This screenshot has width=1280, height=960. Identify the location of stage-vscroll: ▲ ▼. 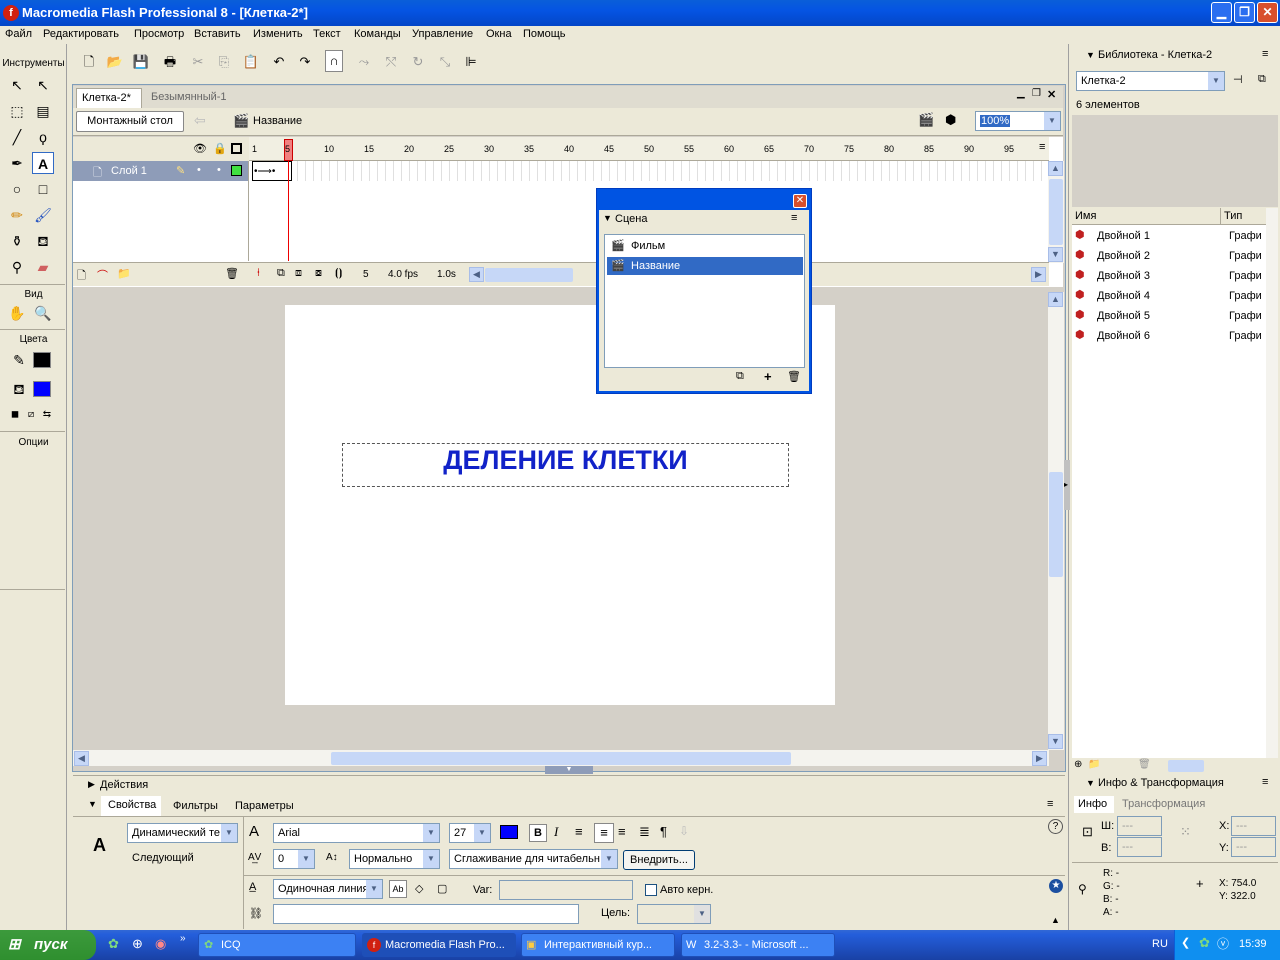
(1056, 521).